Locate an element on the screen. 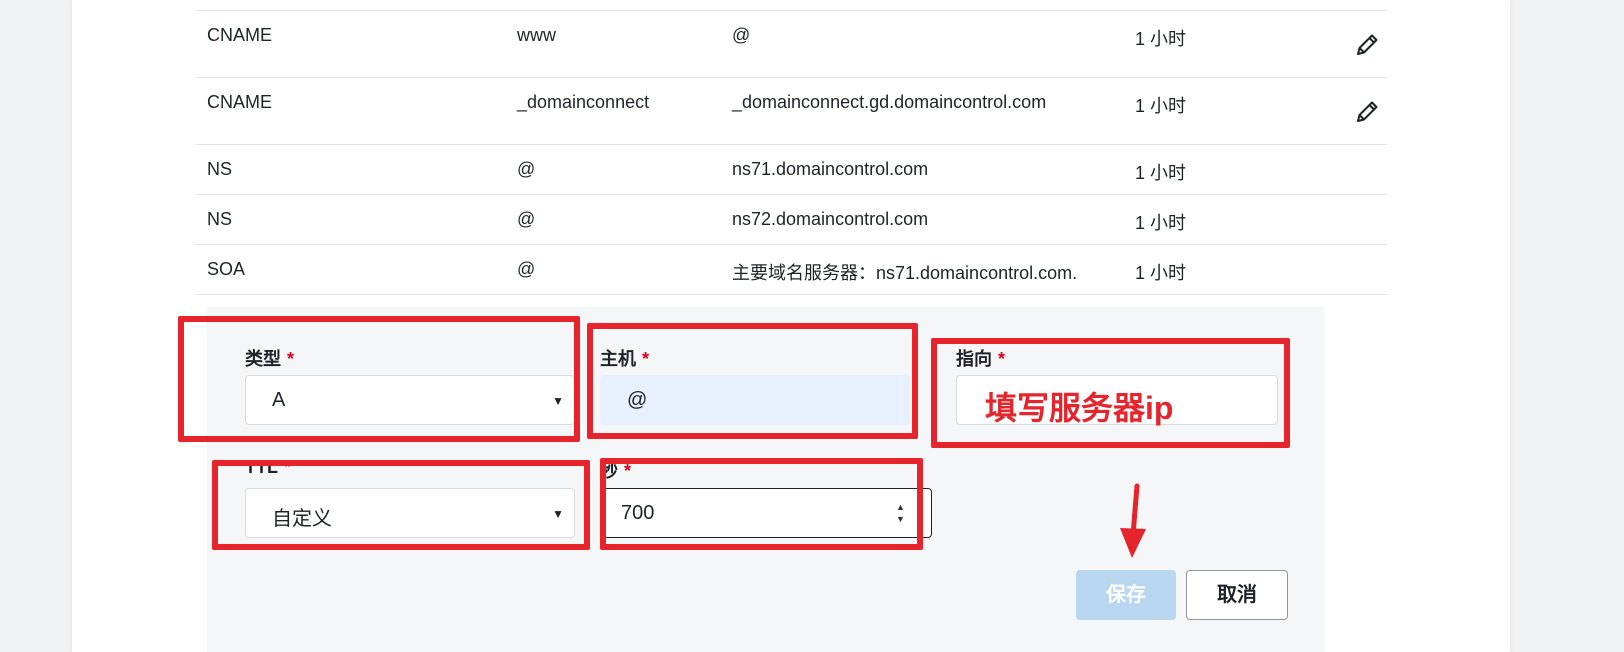 The image size is (1624, 652). record-type: SOA is located at coordinates (226, 269).